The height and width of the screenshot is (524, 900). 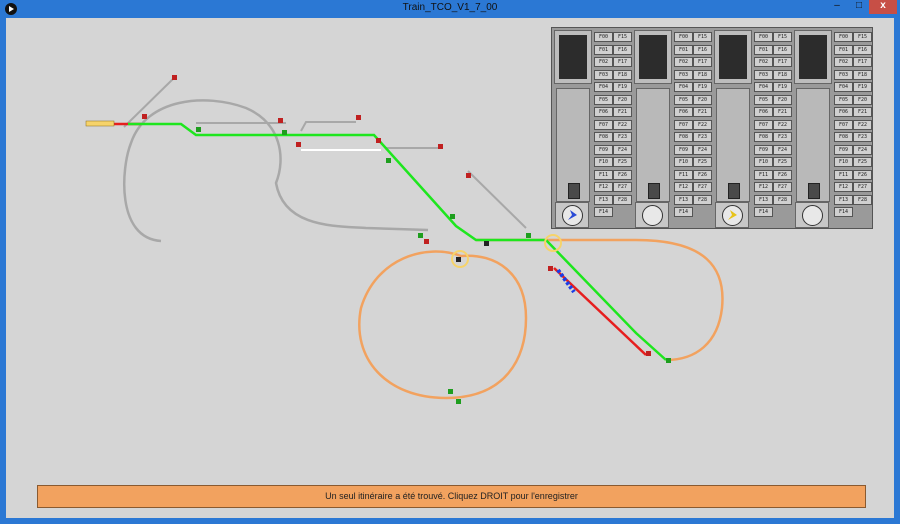 I want to click on maximize-button: □, so click(x=859, y=7).